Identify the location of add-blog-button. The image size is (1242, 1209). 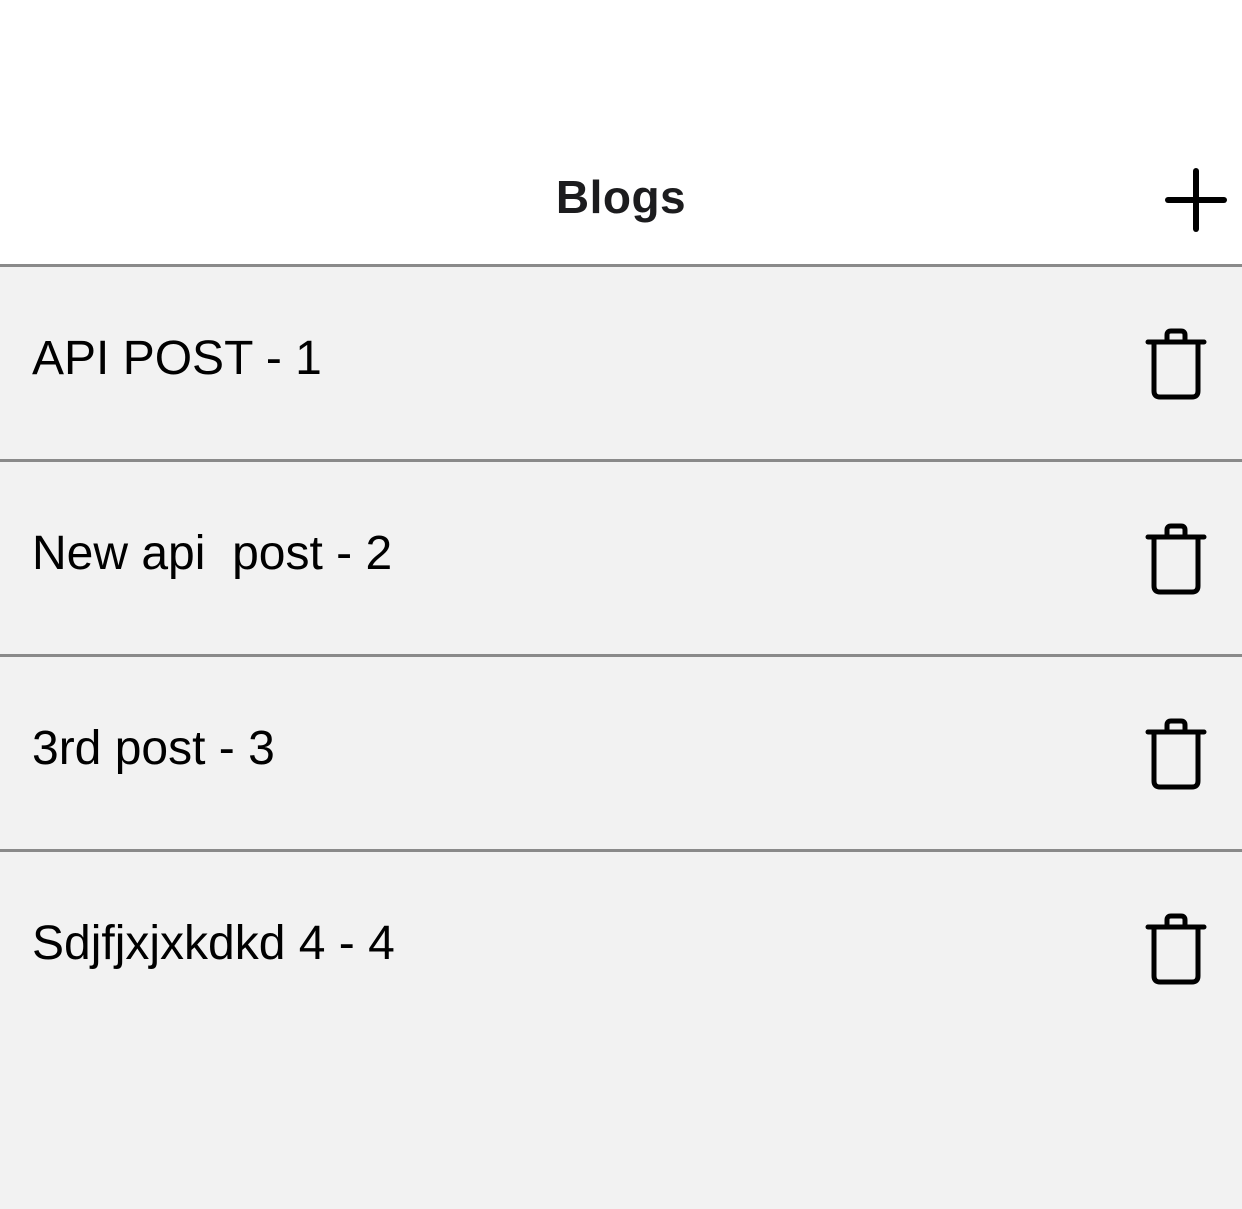
(1195, 200).